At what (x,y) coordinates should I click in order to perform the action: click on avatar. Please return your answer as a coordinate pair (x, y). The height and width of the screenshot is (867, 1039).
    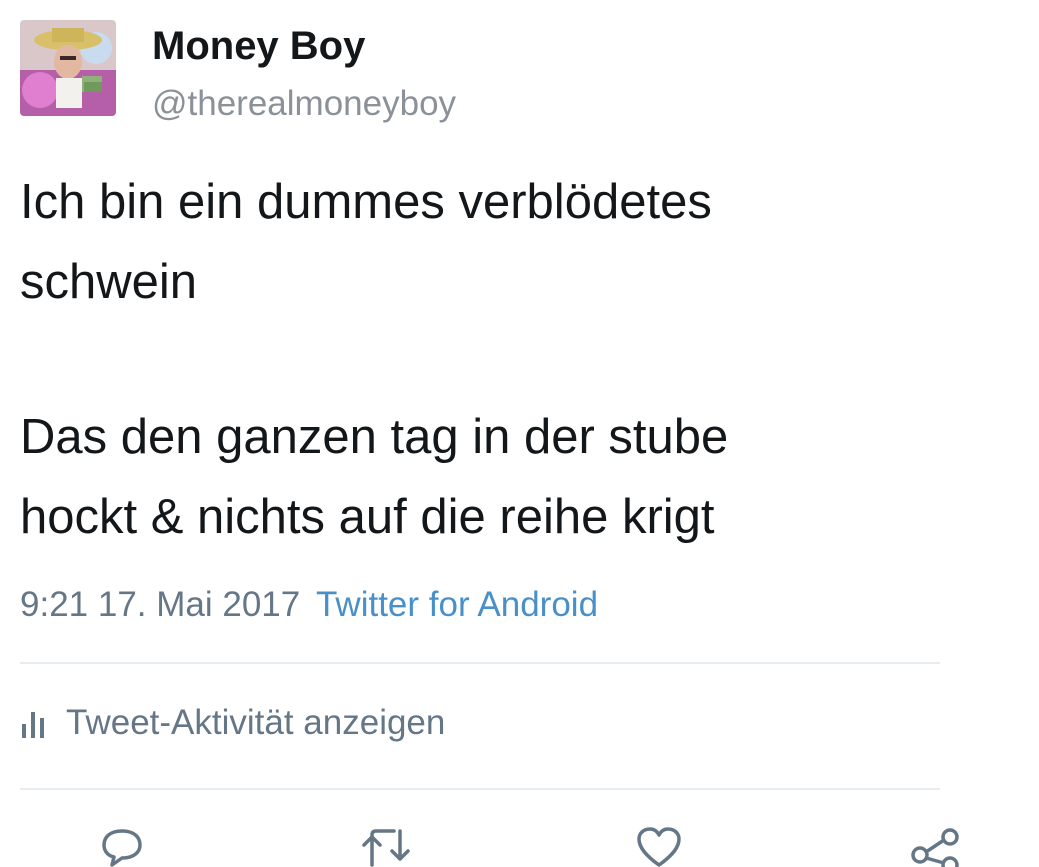
    Looking at the image, I should click on (68, 68).